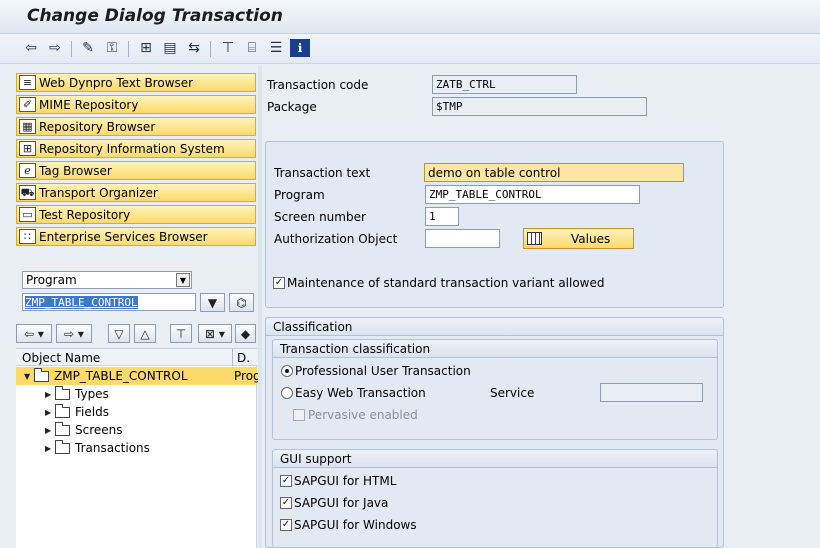 The width and height of the screenshot is (820, 548). Describe the element at coordinates (512, 393) in the screenshot. I see `service-label: Service` at that location.